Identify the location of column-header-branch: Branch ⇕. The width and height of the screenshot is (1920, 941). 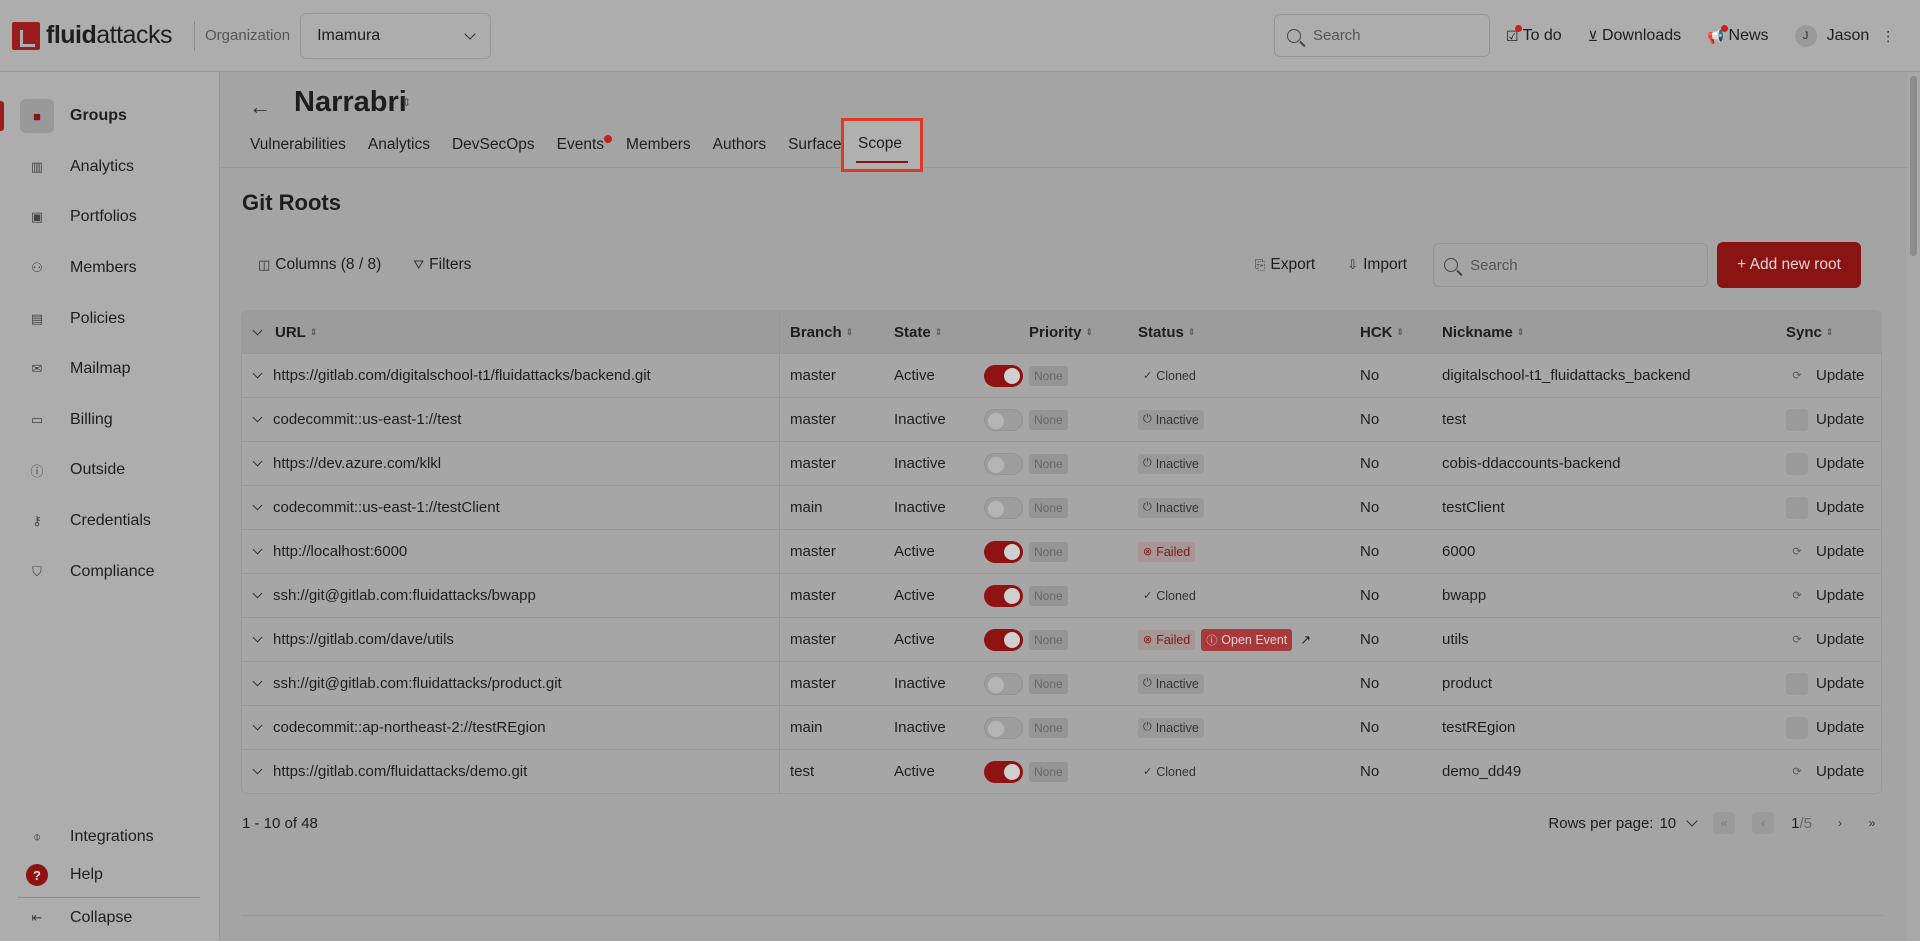
(821, 332).